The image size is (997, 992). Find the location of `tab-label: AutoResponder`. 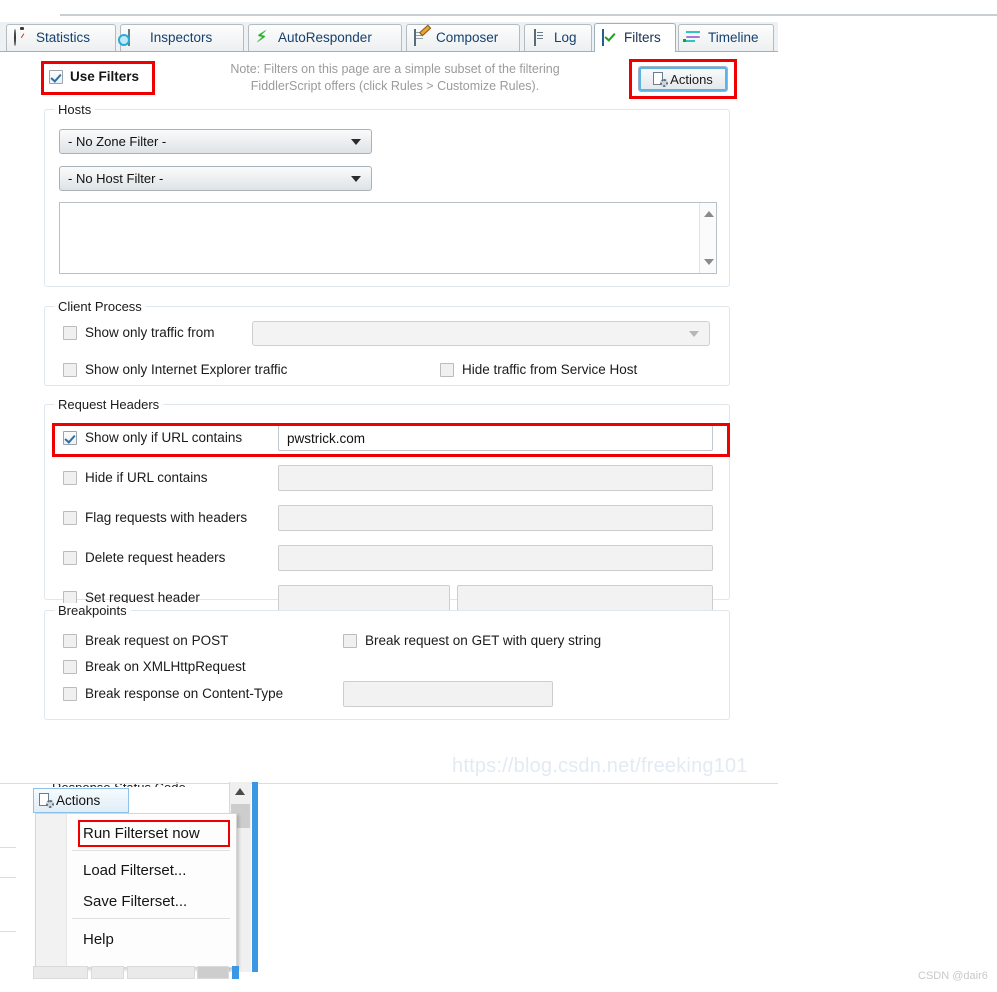

tab-label: AutoResponder is located at coordinates (325, 38).